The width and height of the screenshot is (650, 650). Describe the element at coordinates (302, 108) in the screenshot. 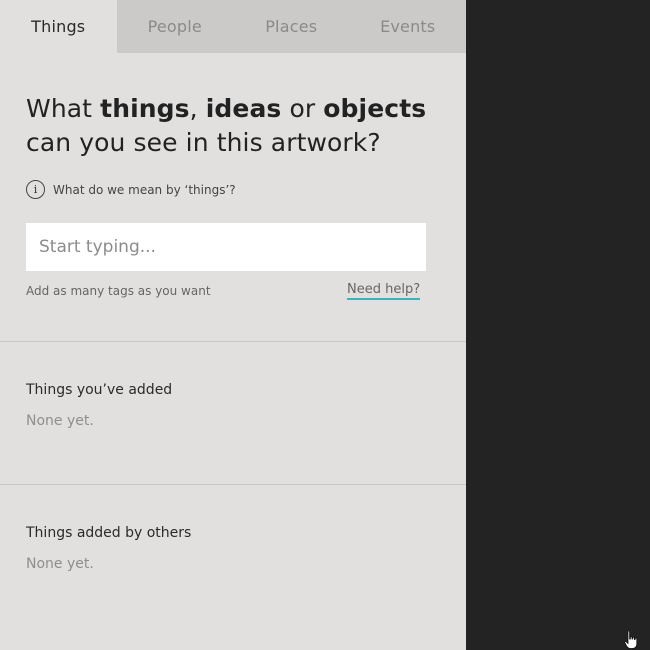

I see `question-separator: or` at that location.